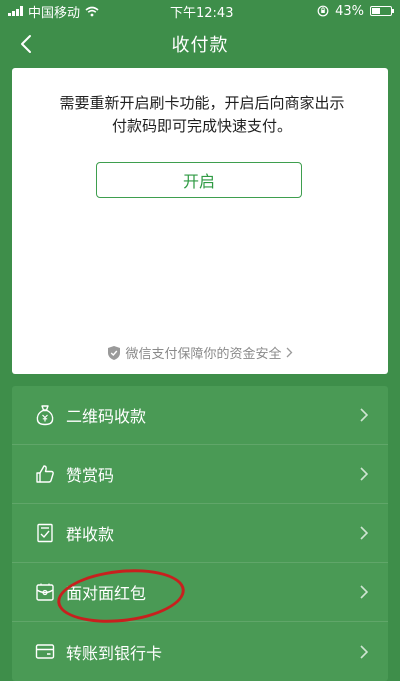 The height and width of the screenshot is (681, 400). Describe the element at coordinates (45, 474) in the screenshot. I see `thumbs-up-icon` at that location.